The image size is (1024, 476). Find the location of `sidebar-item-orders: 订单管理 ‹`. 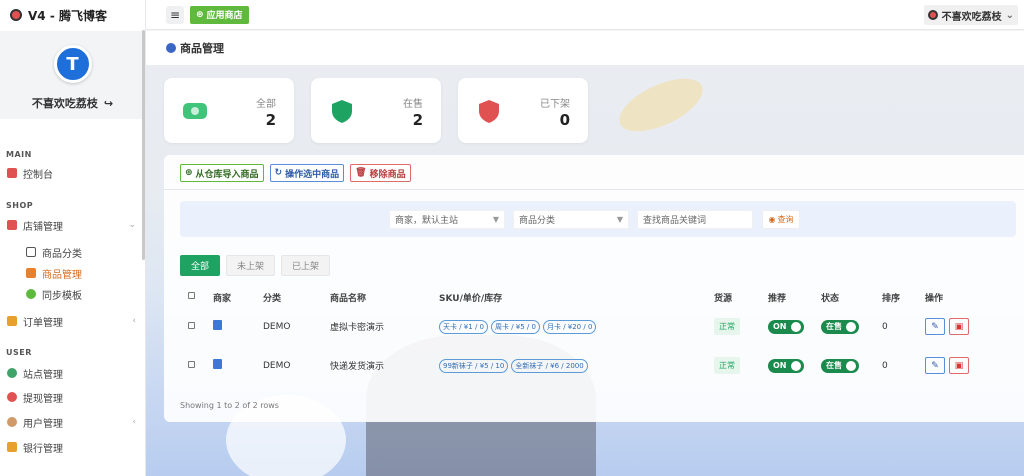

sidebar-item-orders: 订单管理 ‹ is located at coordinates (72, 321).